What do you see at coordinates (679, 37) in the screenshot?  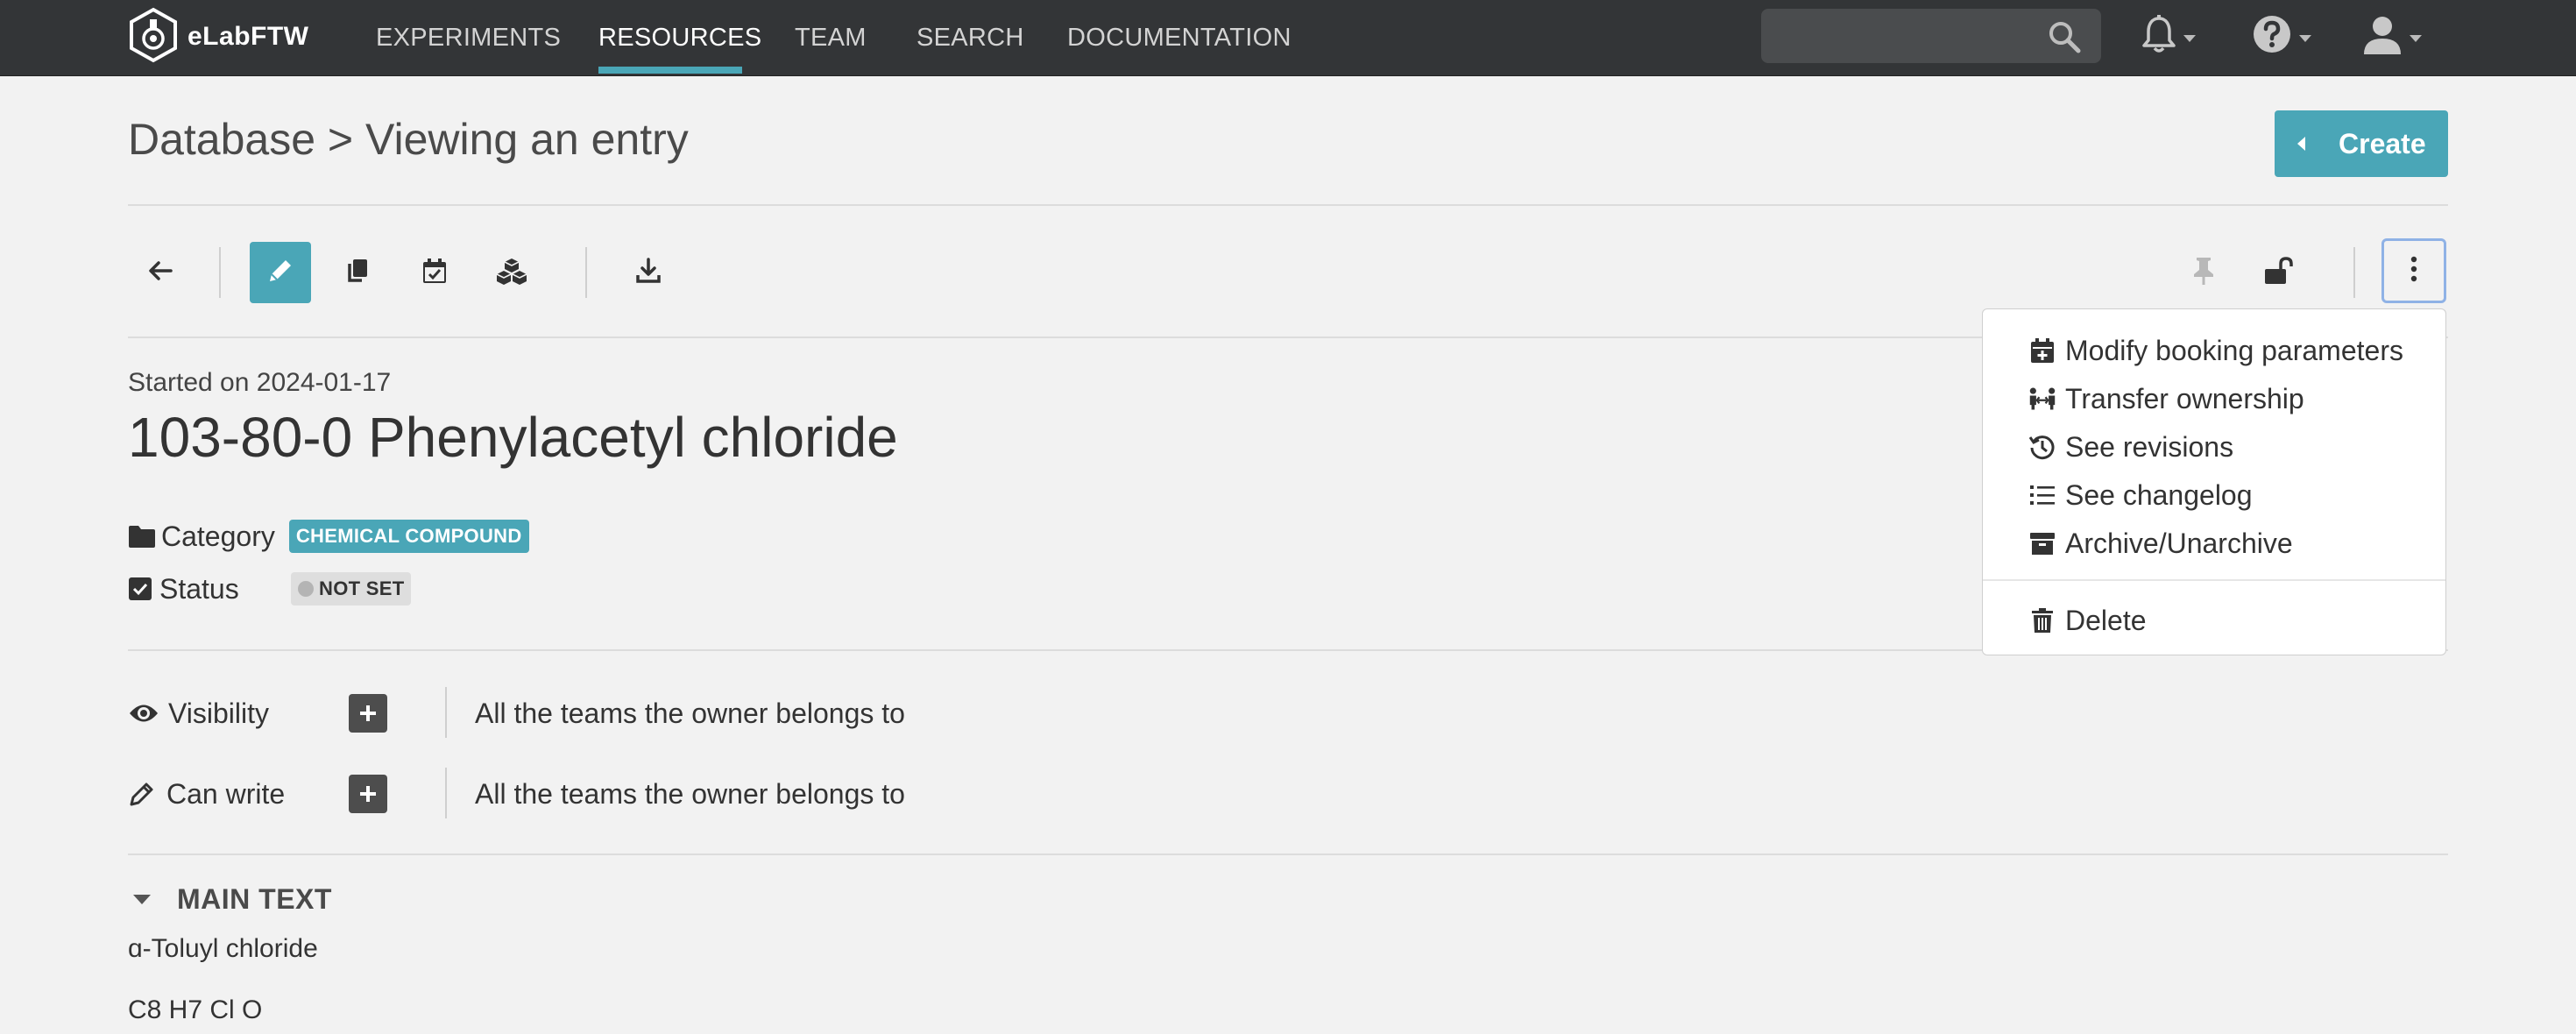 I see `nav-resources: RESOURCES` at bounding box center [679, 37].